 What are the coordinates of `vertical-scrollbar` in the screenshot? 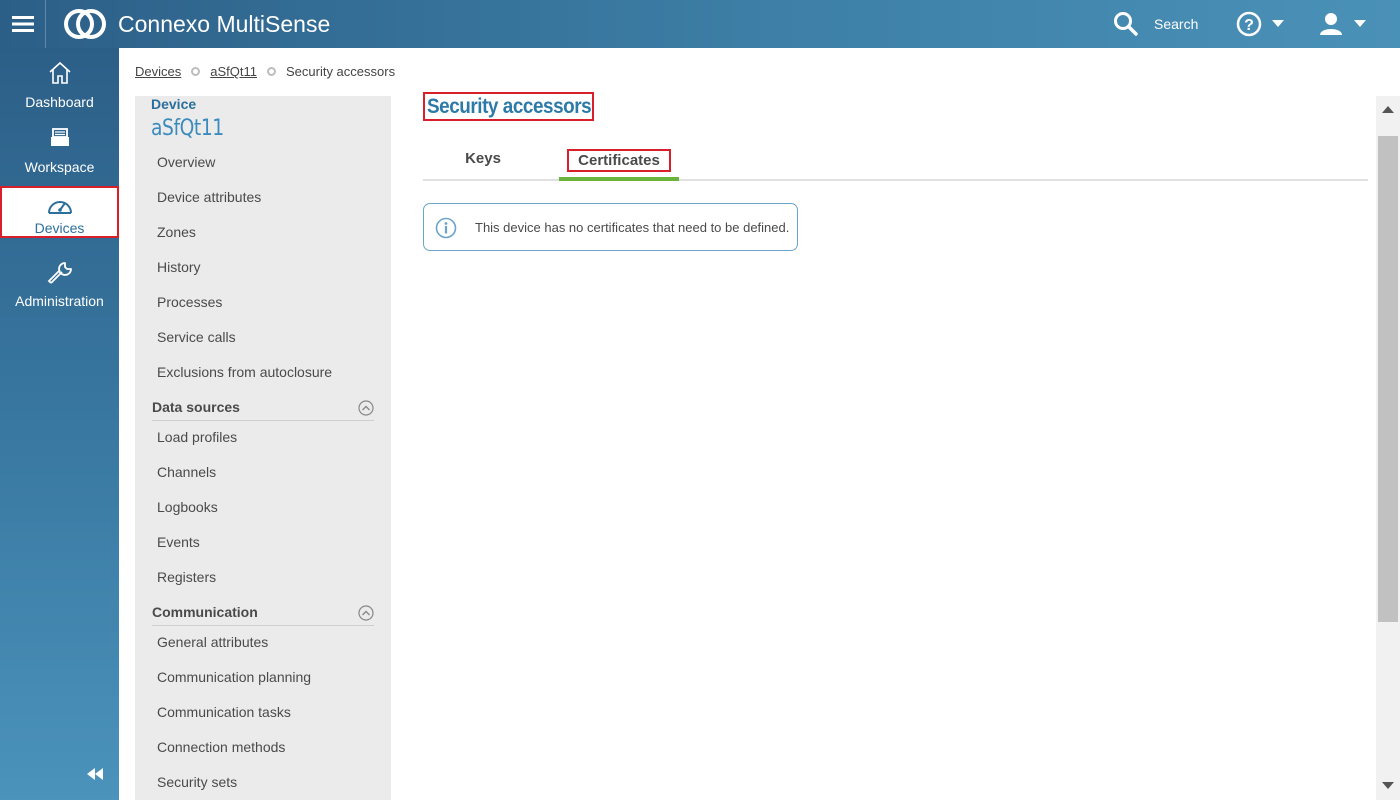 It's located at (1388, 448).